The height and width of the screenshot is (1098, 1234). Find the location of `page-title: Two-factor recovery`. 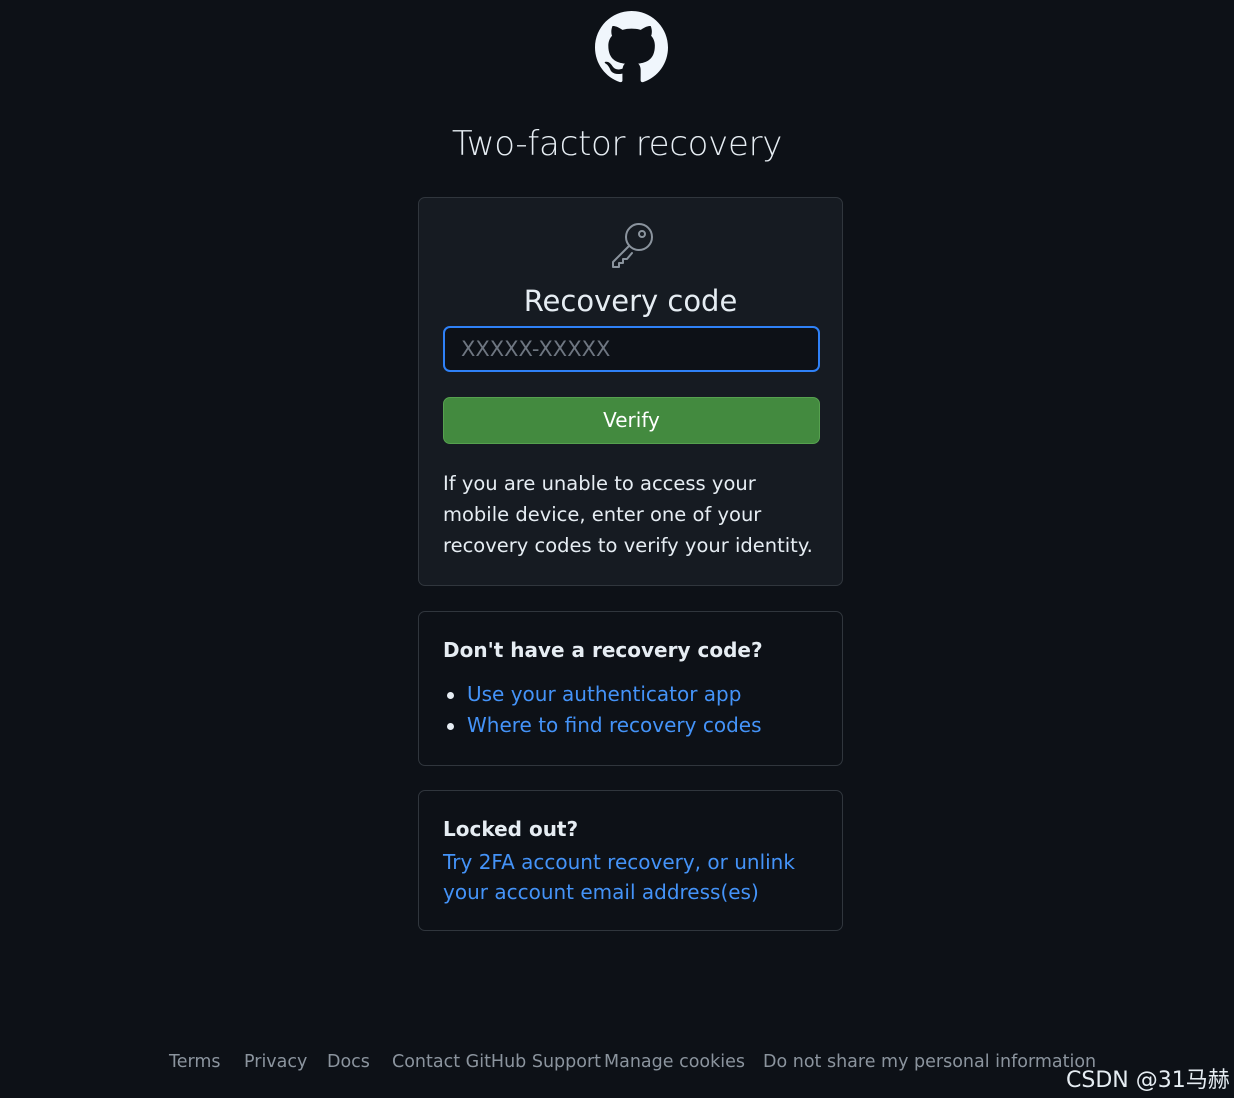

page-title: Two-factor recovery is located at coordinates (617, 144).